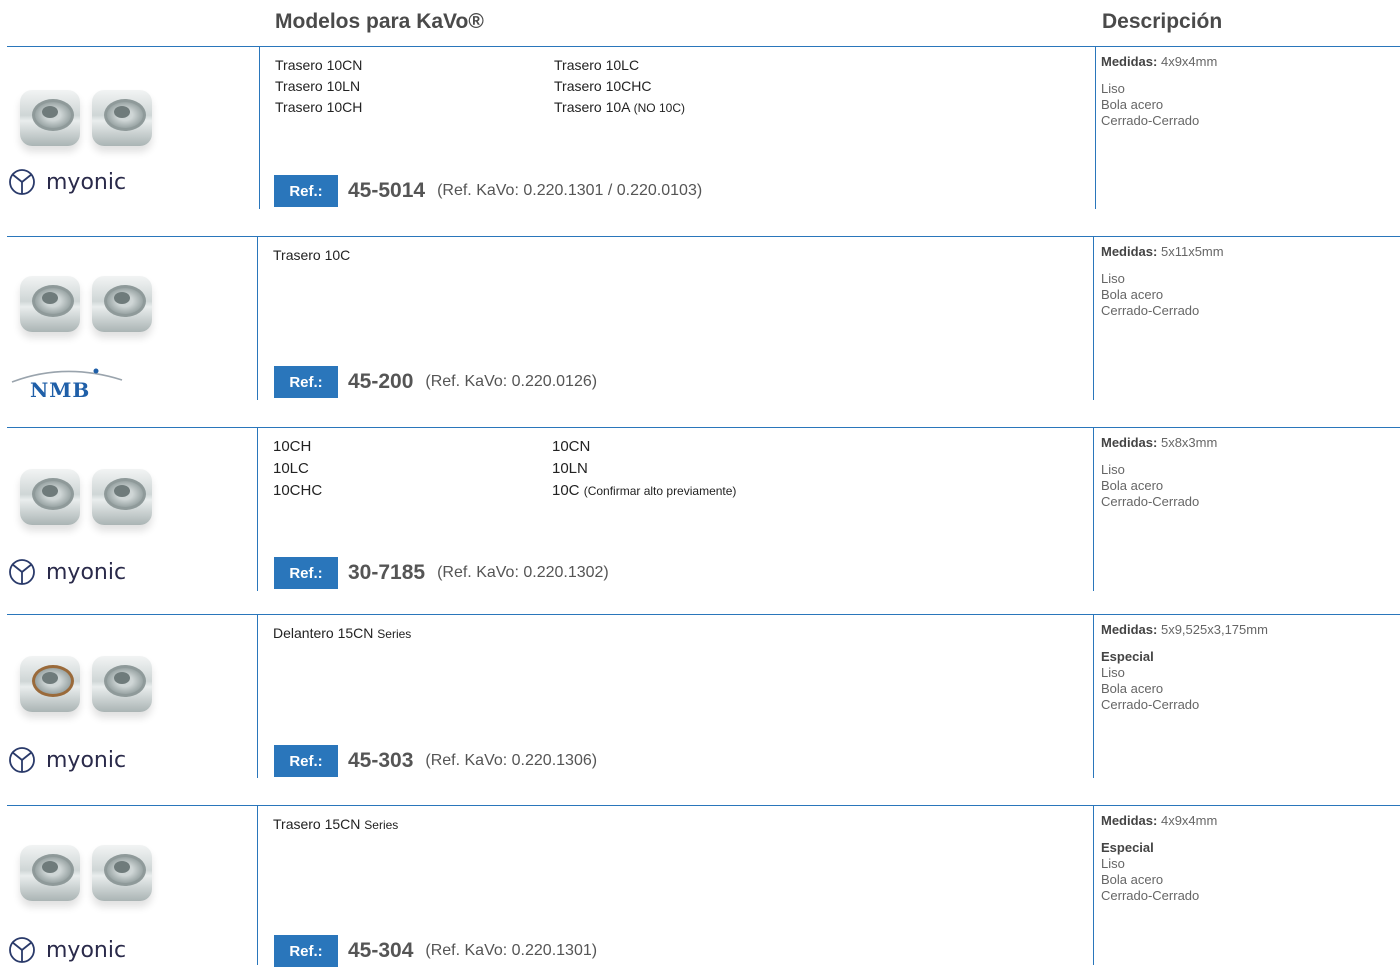 The width and height of the screenshot is (1400, 967). I want to click on reference: Ref.: 45-200 (Ref. KaVo: 0.220.0126), so click(435, 382).